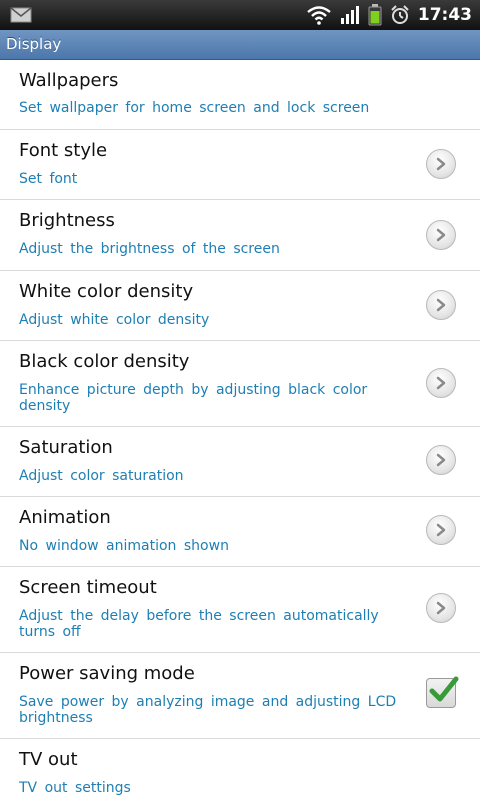 The height and width of the screenshot is (809, 480). Describe the element at coordinates (106, 291) in the screenshot. I see `setting-title: White color density` at that location.